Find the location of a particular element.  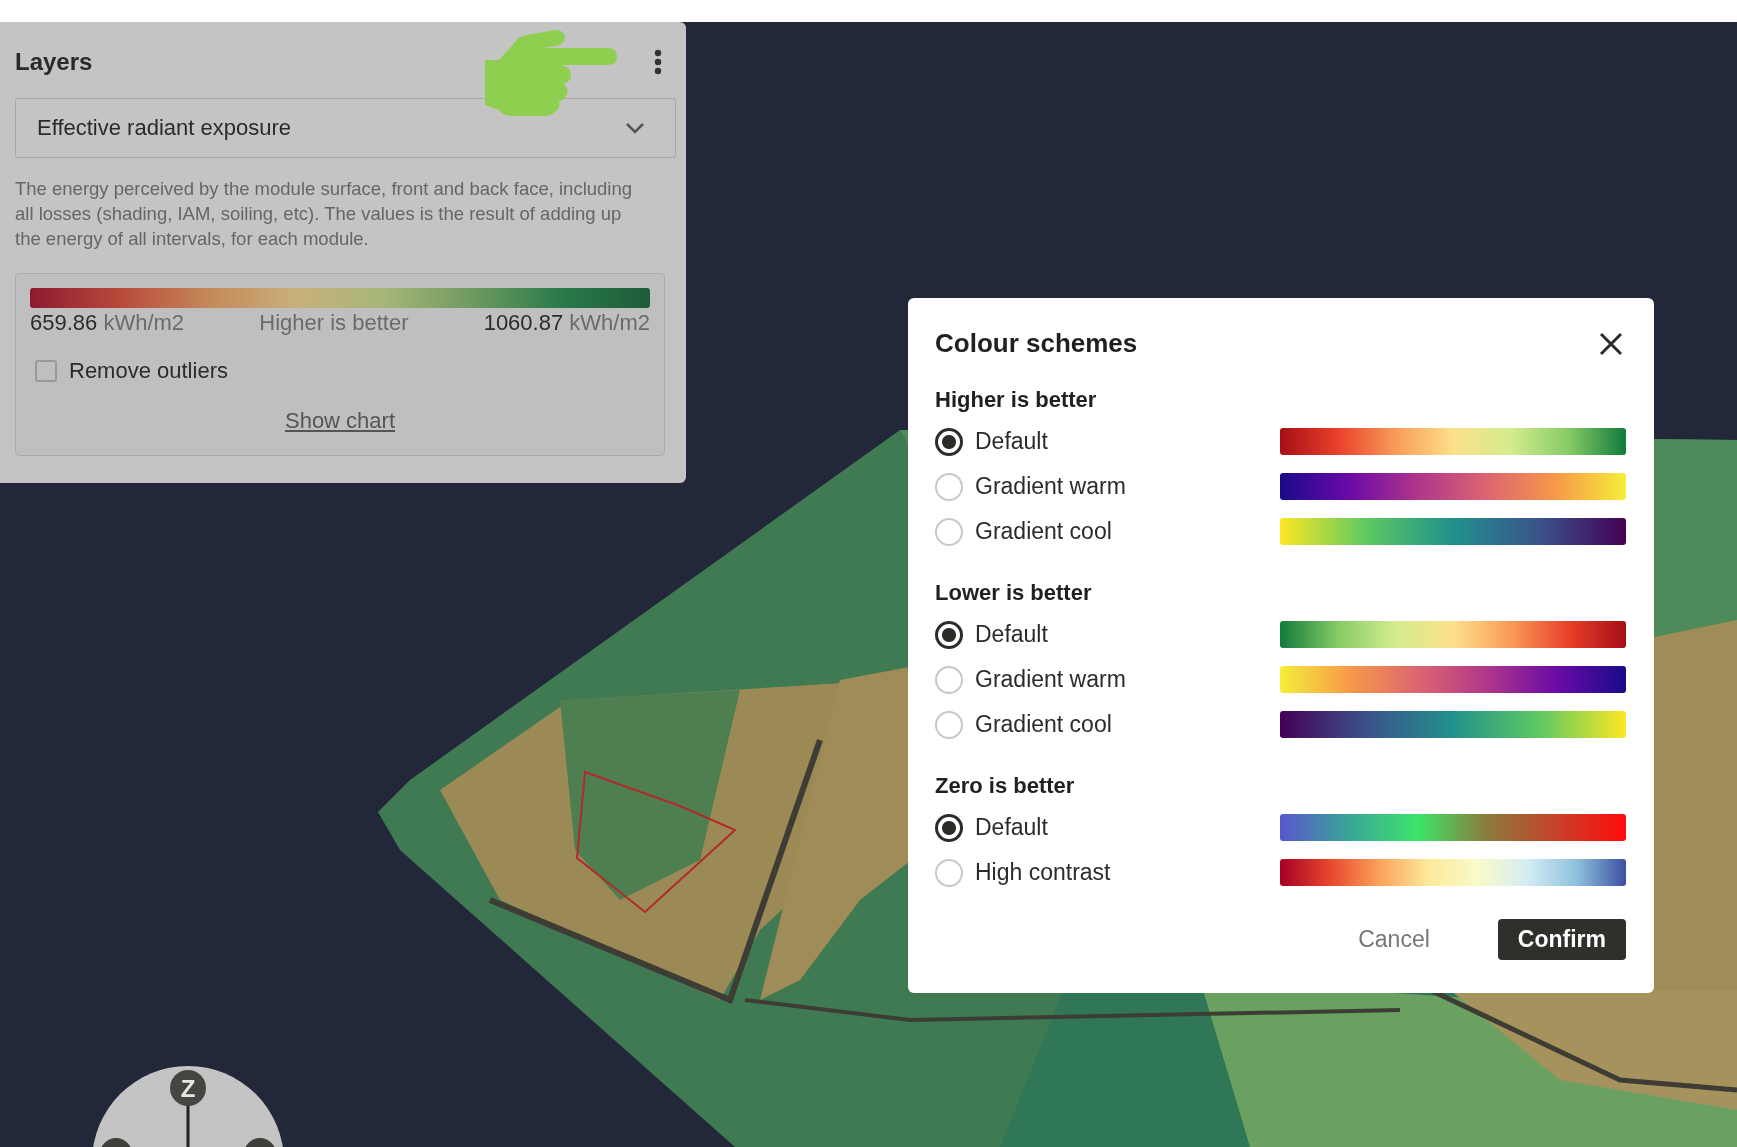

group-heading: Zero is better is located at coordinates (1005, 786).